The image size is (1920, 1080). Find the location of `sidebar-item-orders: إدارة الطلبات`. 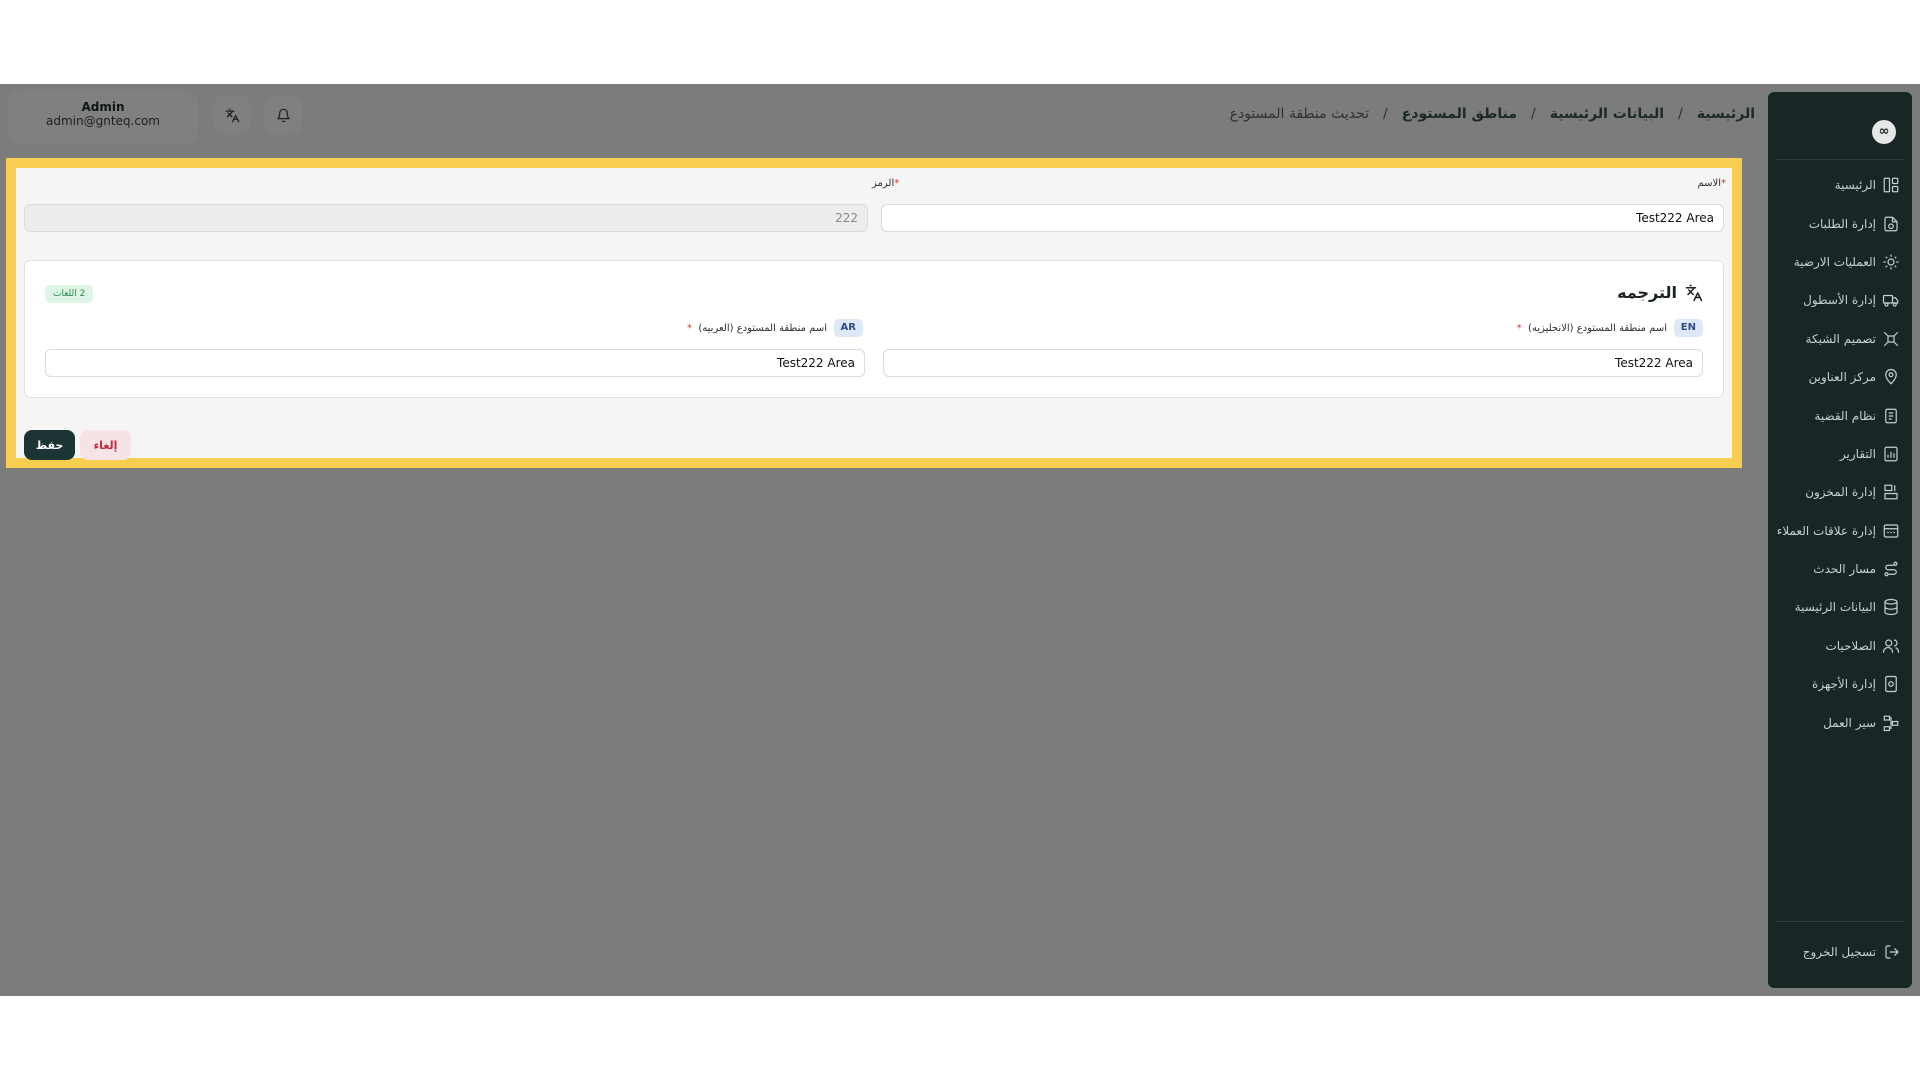

sidebar-item-orders: إدارة الطلبات is located at coordinates (1840, 223).